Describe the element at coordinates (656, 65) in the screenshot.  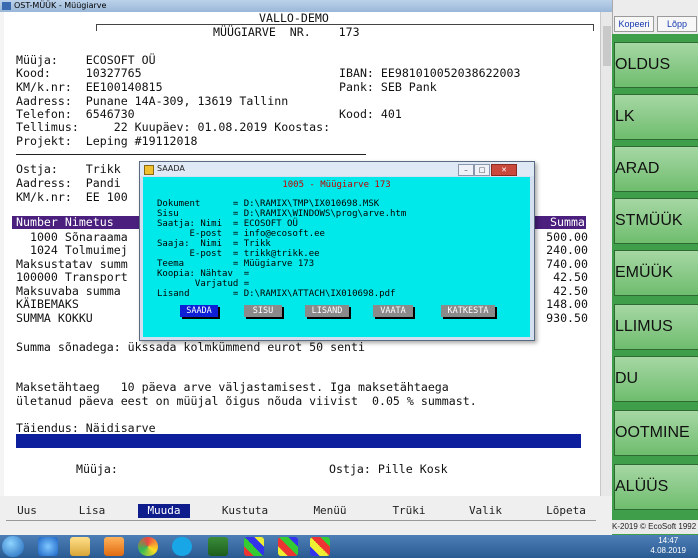
I see `side-button-oldus: OLDUS` at that location.